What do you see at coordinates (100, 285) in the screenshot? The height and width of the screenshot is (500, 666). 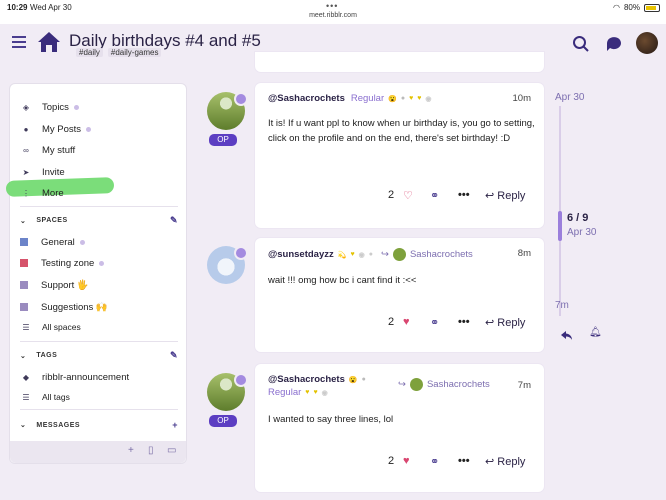 I see `sidebar-item-support: Support 🖐` at bounding box center [100, 285].